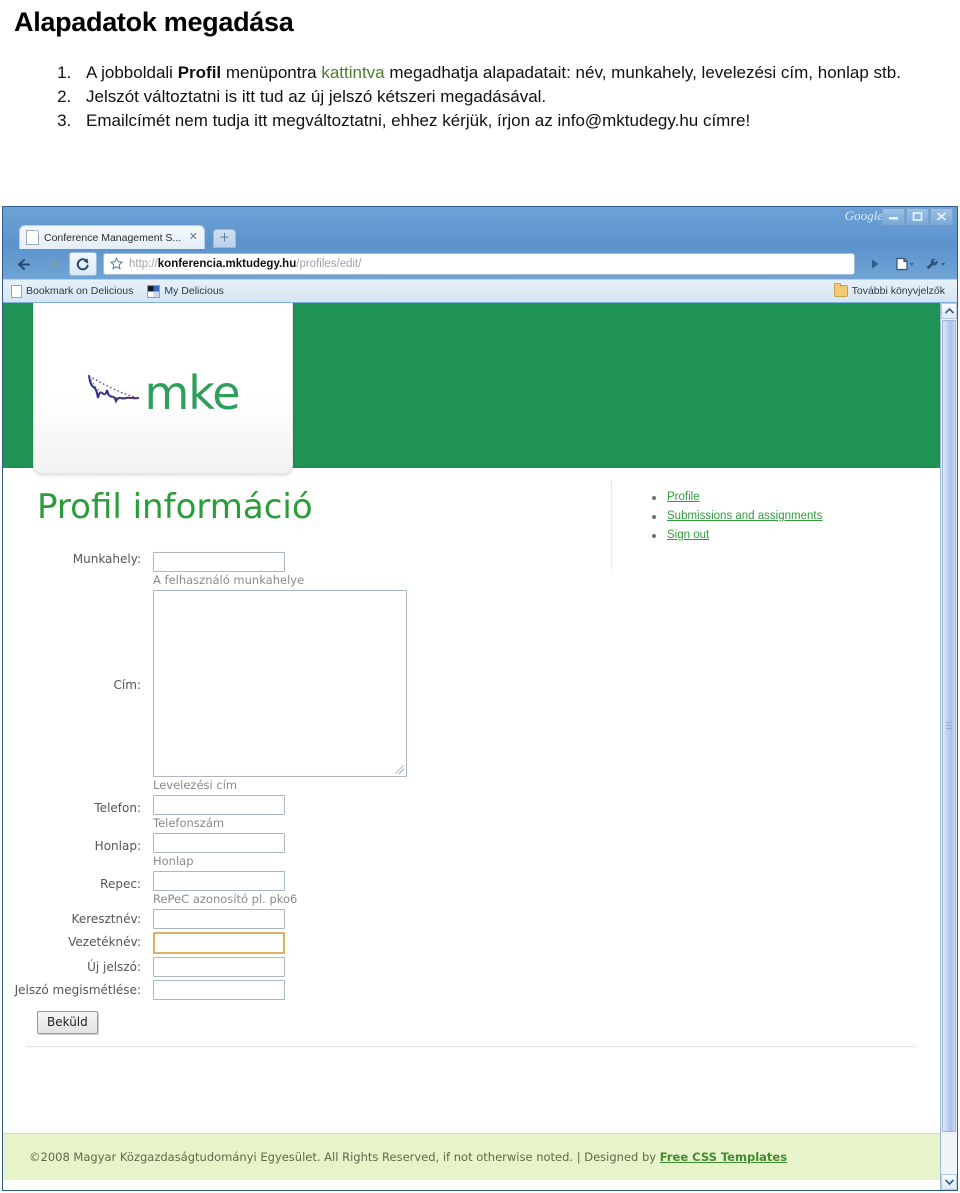 This screenshot has height=1193, width=960. Describe the element at coordinates (23, 264) in the screenshot. I see `back-icon` at that location.